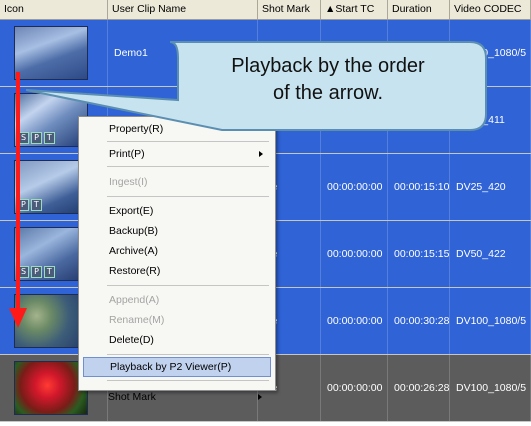 Image resolution: width=531 pixels, height=426 pixels. Describe the element at coordinates (51, 187) in the screenshot. I see `clip-thumbnail: PT` at that location.